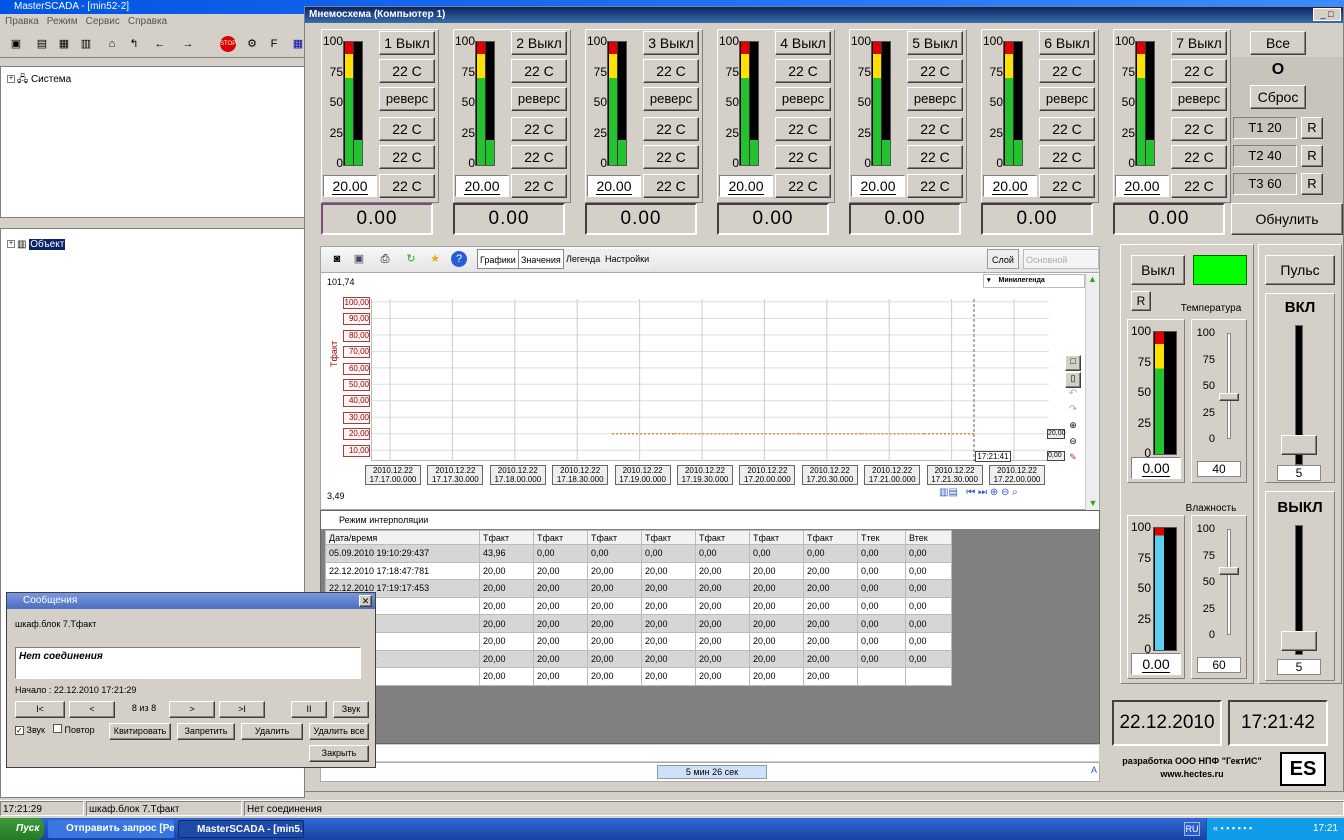  Describe the element at coordinates (710, 753) in the screenshot. I see `table-hscroll` at that location.